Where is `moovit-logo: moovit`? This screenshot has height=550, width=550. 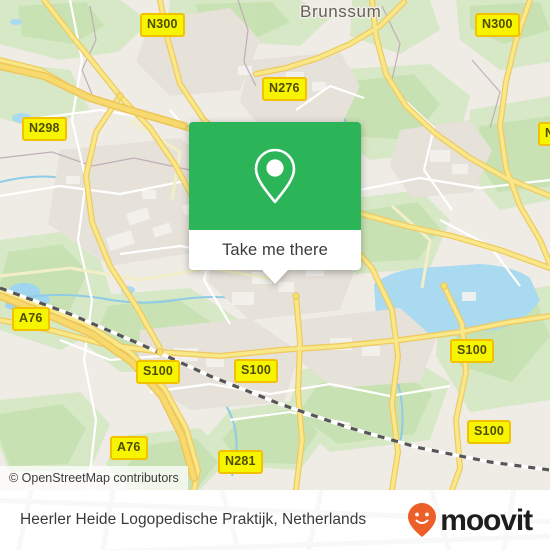
moovit-logo: moovit is located at coordinates (470, 520).